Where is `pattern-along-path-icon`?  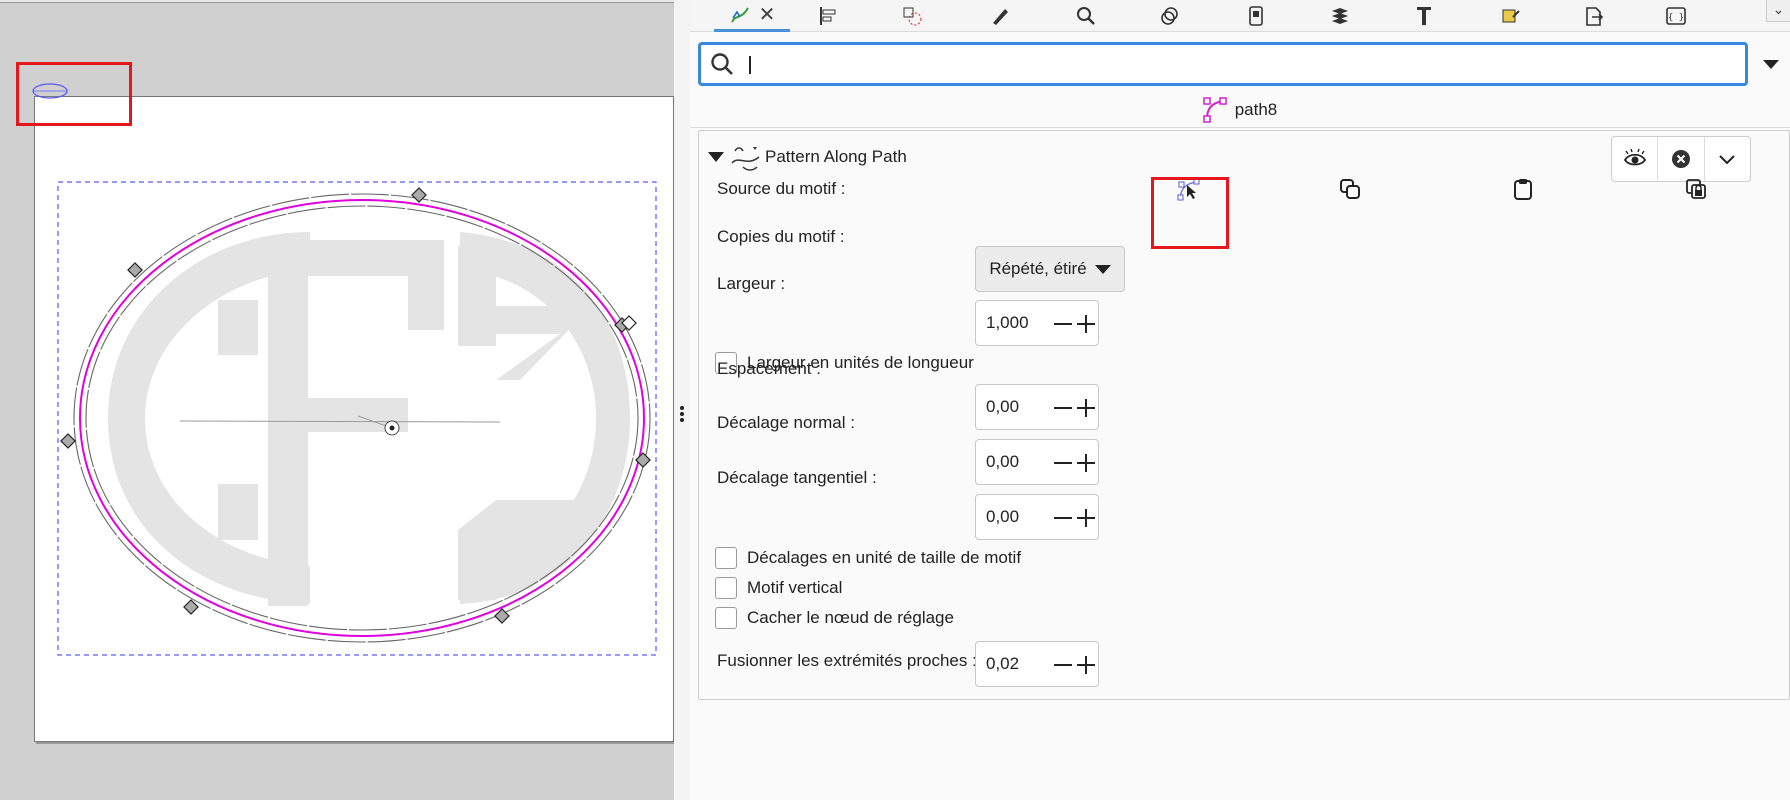 pattern-along-path-icon is located at coordinates (745, 159).